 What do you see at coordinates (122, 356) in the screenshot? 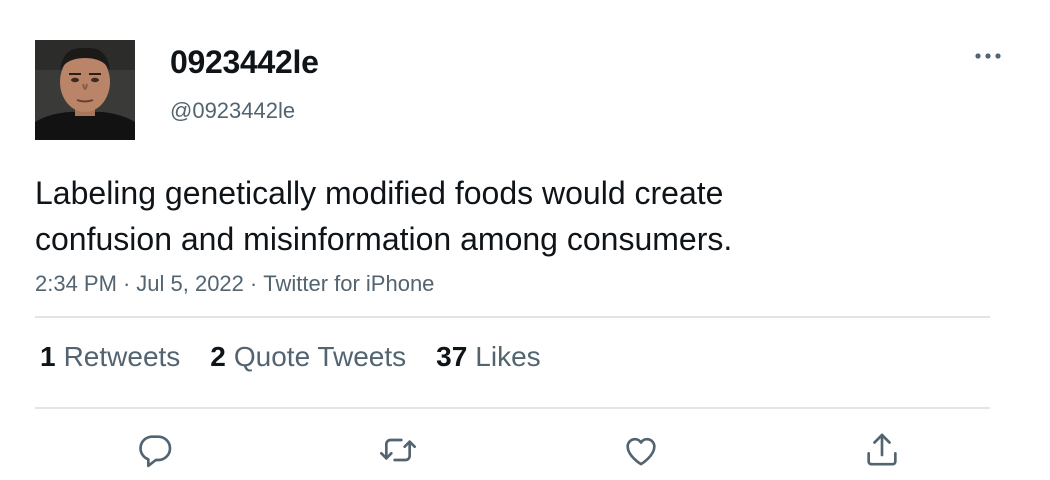
I see `retweets-label: Retweets` at bounding box center [122, 356].